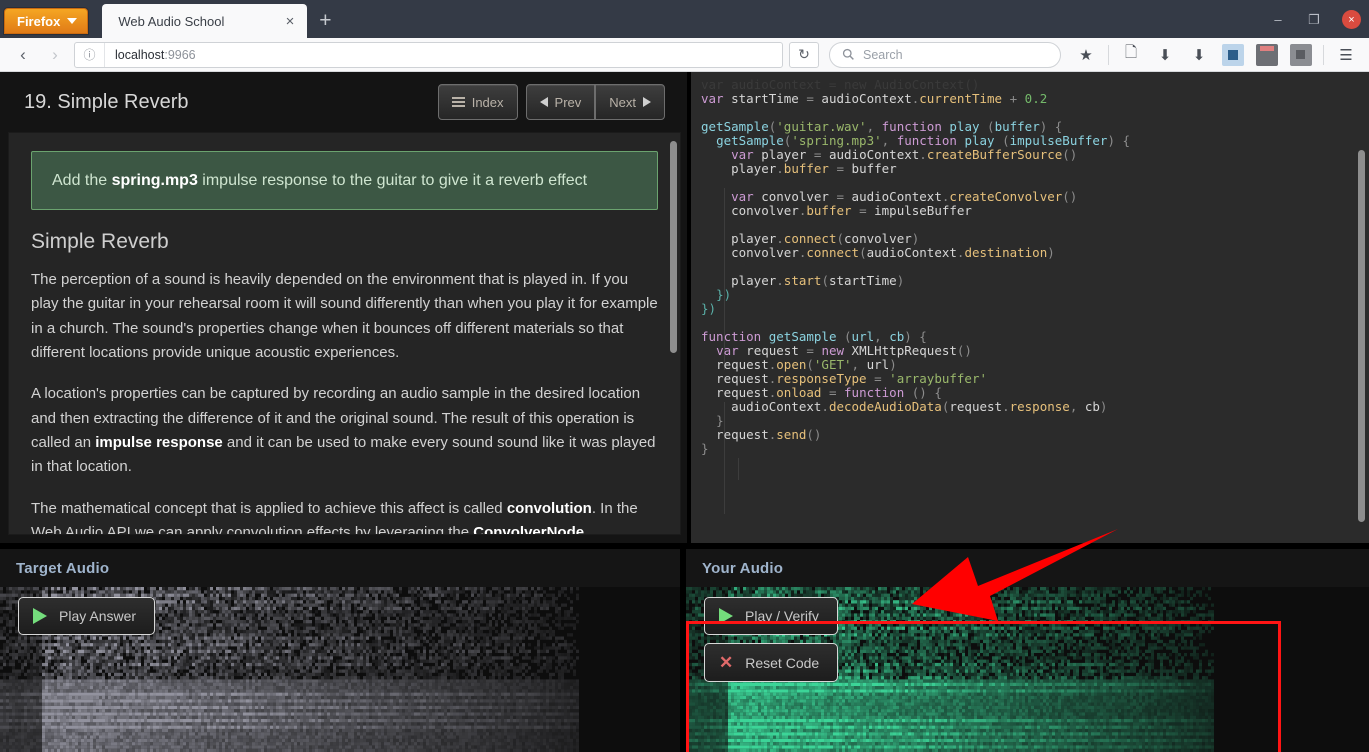  I want to click on index-button: Index, so click(477, 102).